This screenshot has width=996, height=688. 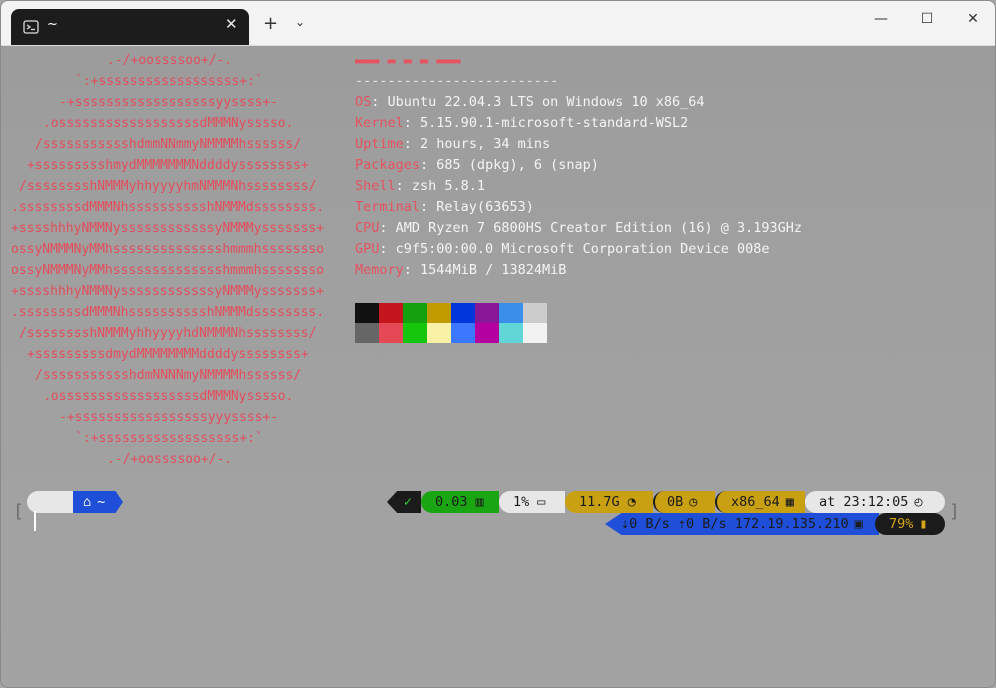 I want to click on status-segment: ✓, so click(x=404, y=502).